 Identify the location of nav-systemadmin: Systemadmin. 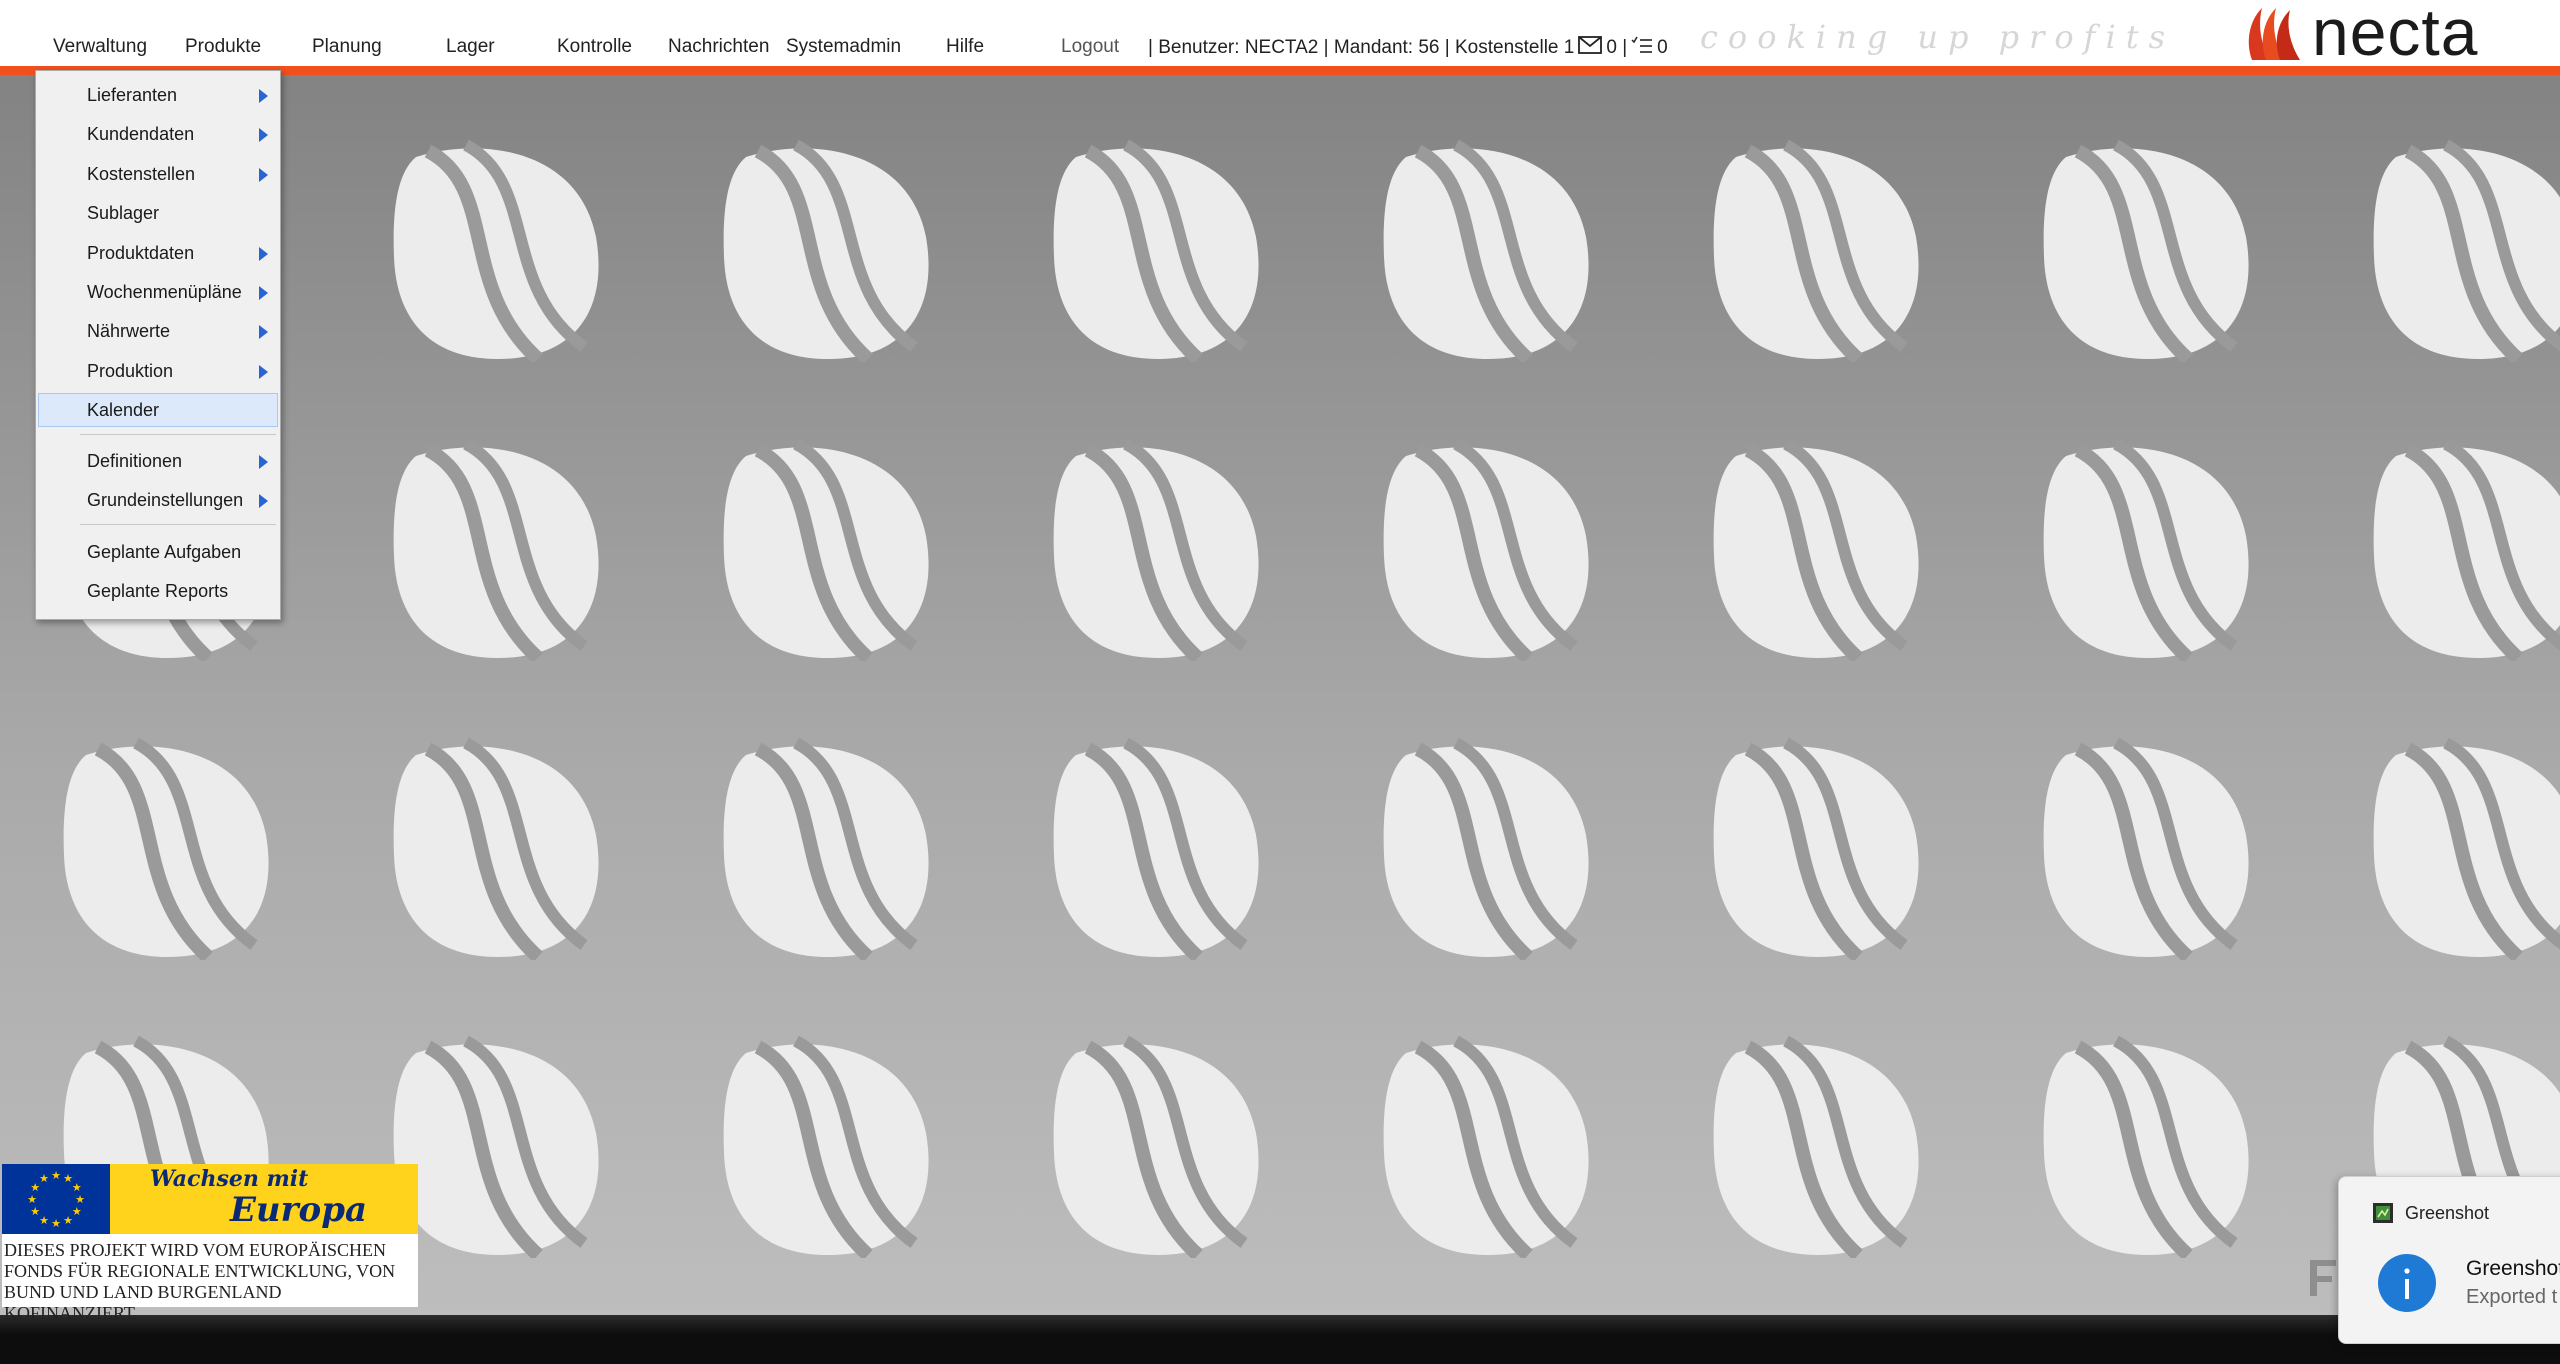
(843, 47).